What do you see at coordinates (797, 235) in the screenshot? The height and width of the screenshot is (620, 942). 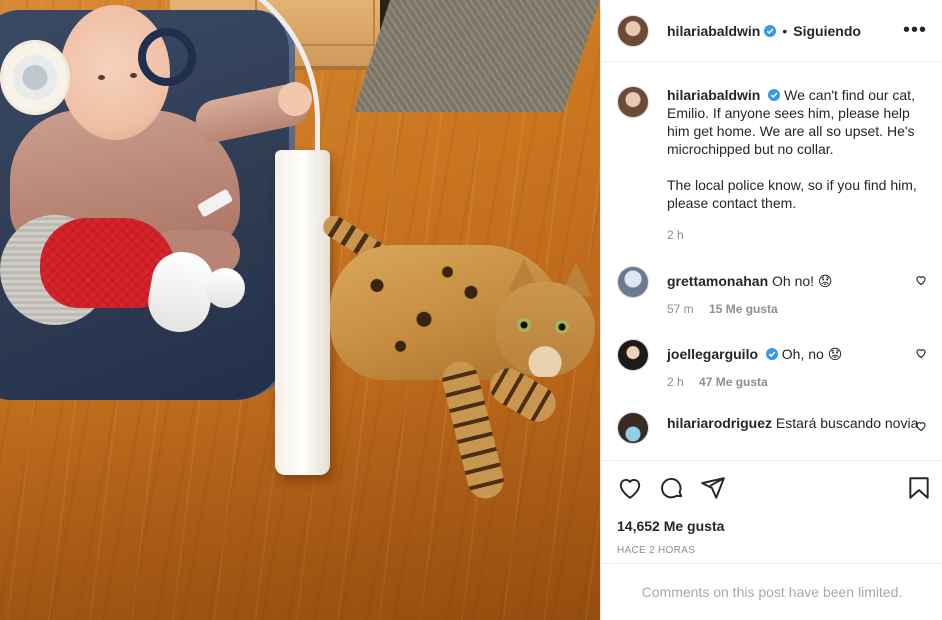 I see `caption-time: 2 h` at bounding box center [797, 235].